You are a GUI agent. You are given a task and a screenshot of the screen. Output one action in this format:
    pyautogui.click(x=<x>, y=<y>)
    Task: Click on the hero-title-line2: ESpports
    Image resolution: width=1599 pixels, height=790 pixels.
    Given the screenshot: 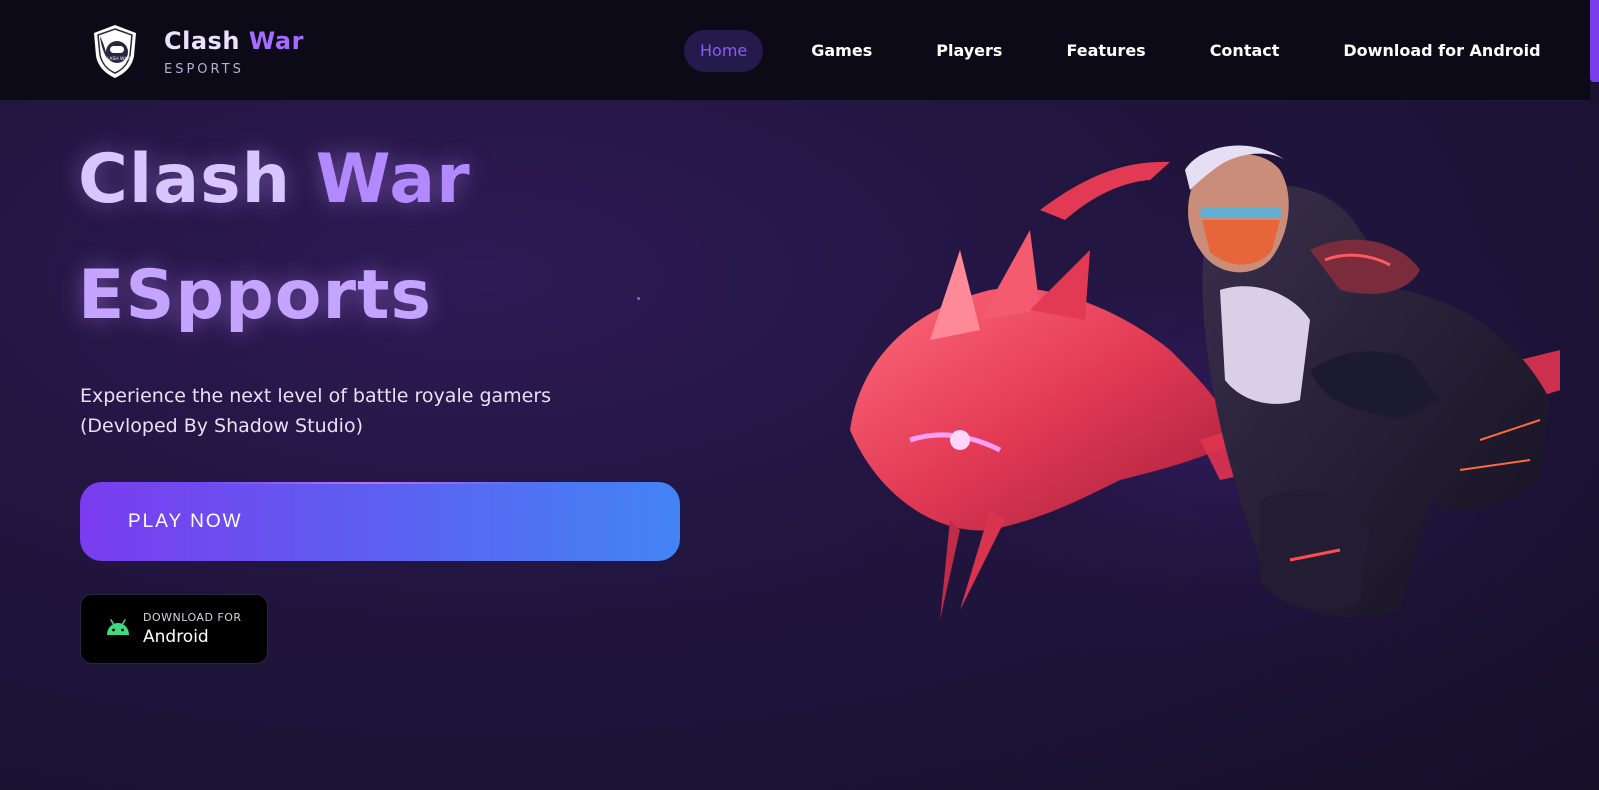 What is the action you would take?
    pyautogui.click(x=255, y=295)
    